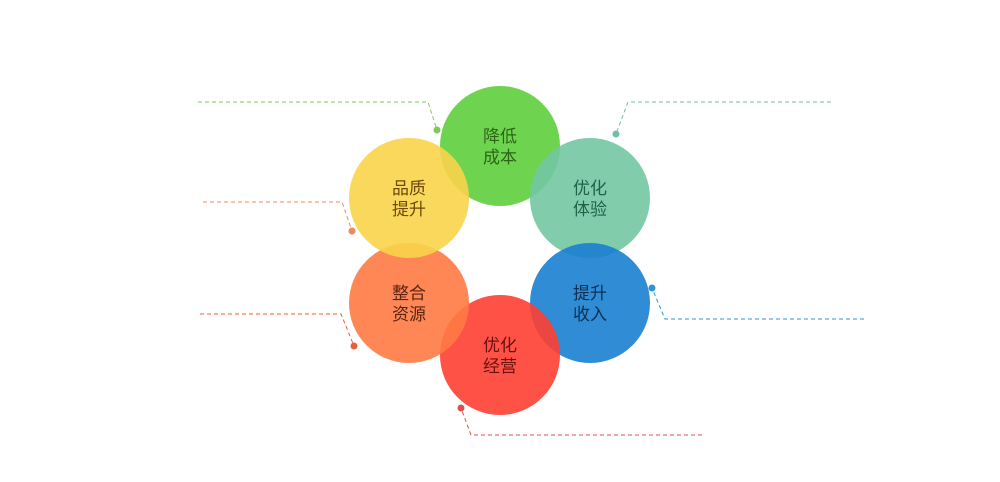  I want to click on circle-label-optimize-operations-line2: 经营, so click(500, 367).